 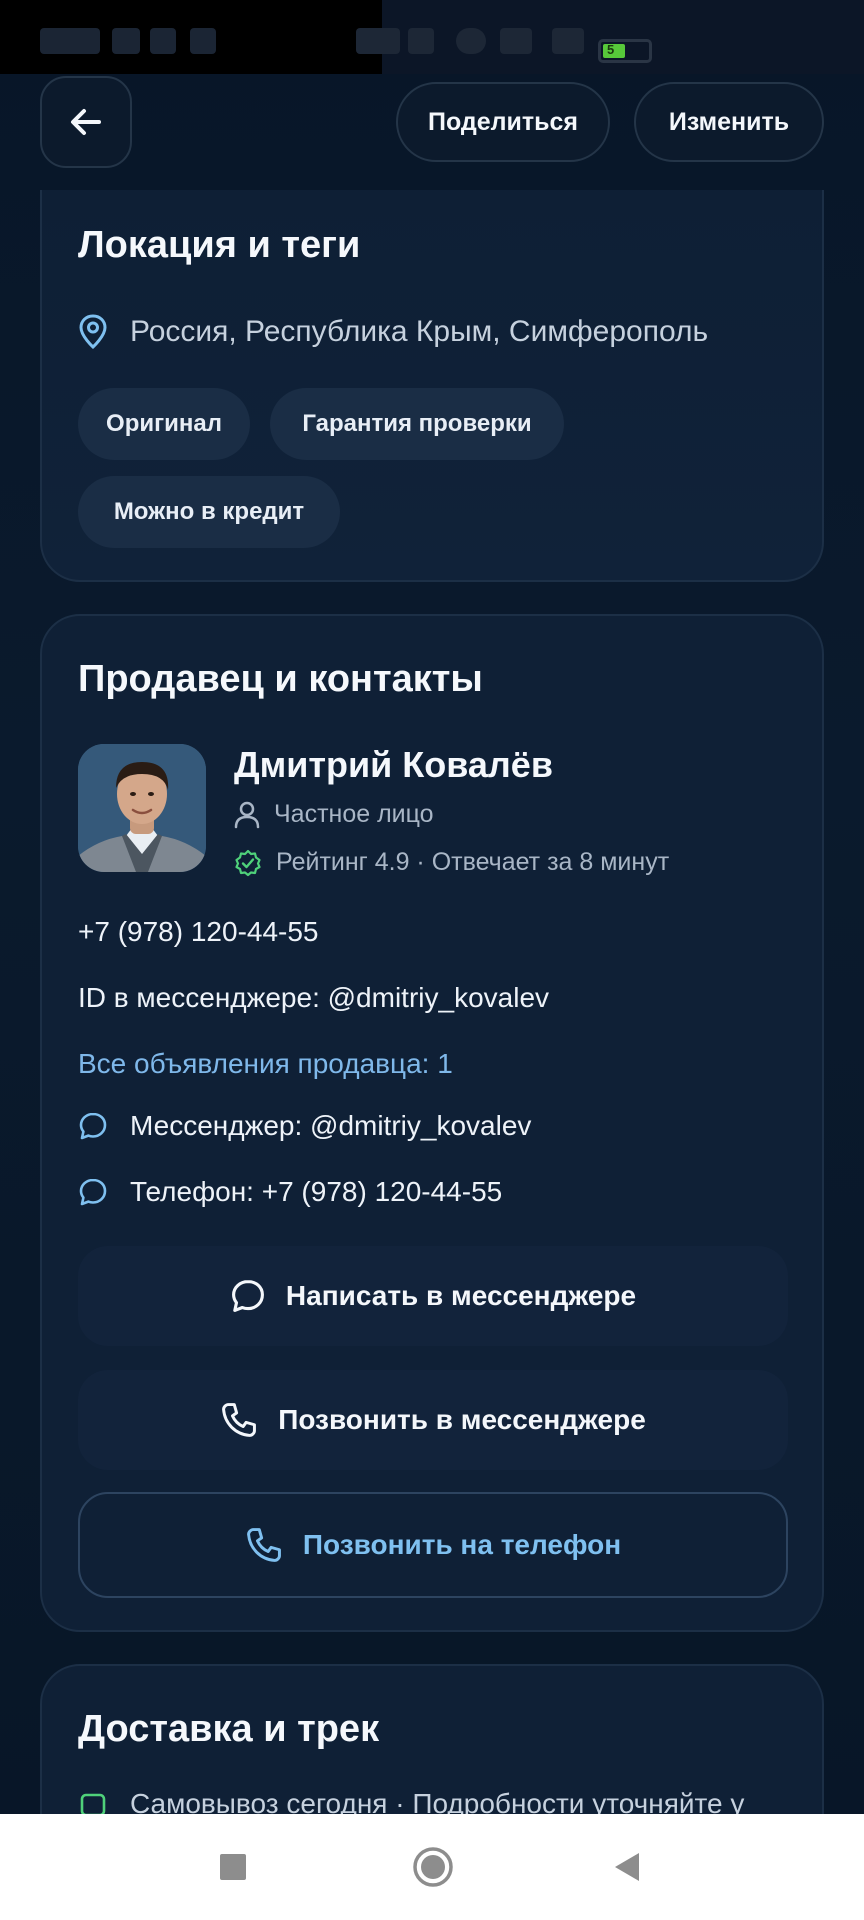 I want to click on contact-row-messenger: Мессенджер: @dmitriy_kovalev, so click(x=304, y=1126).